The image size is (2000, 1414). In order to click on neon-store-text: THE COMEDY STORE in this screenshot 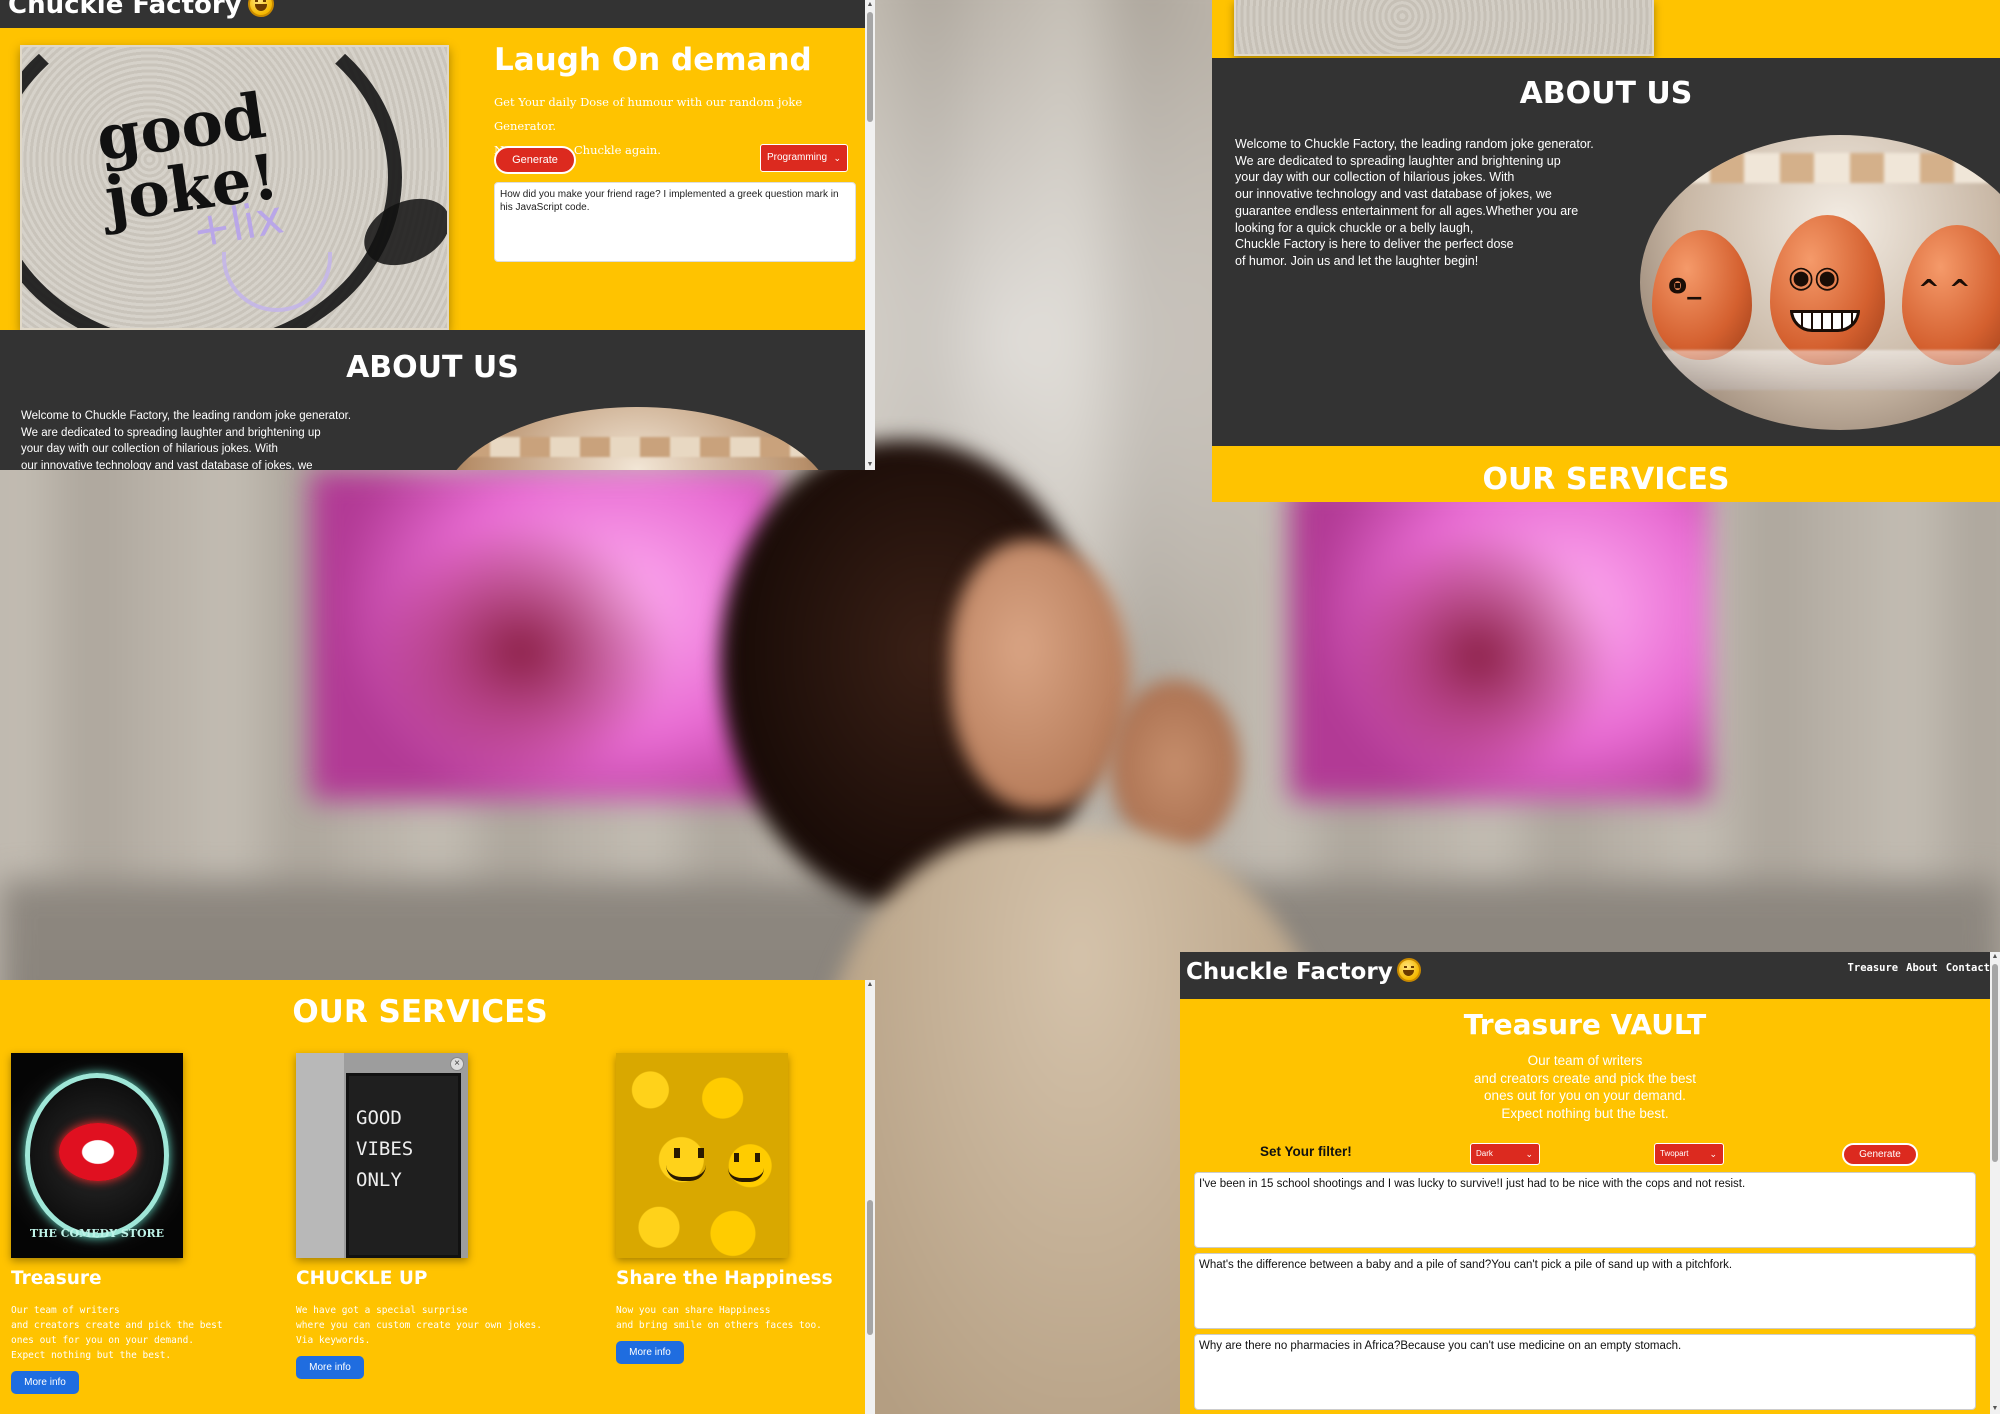, I will do `click(97, 1233)`.